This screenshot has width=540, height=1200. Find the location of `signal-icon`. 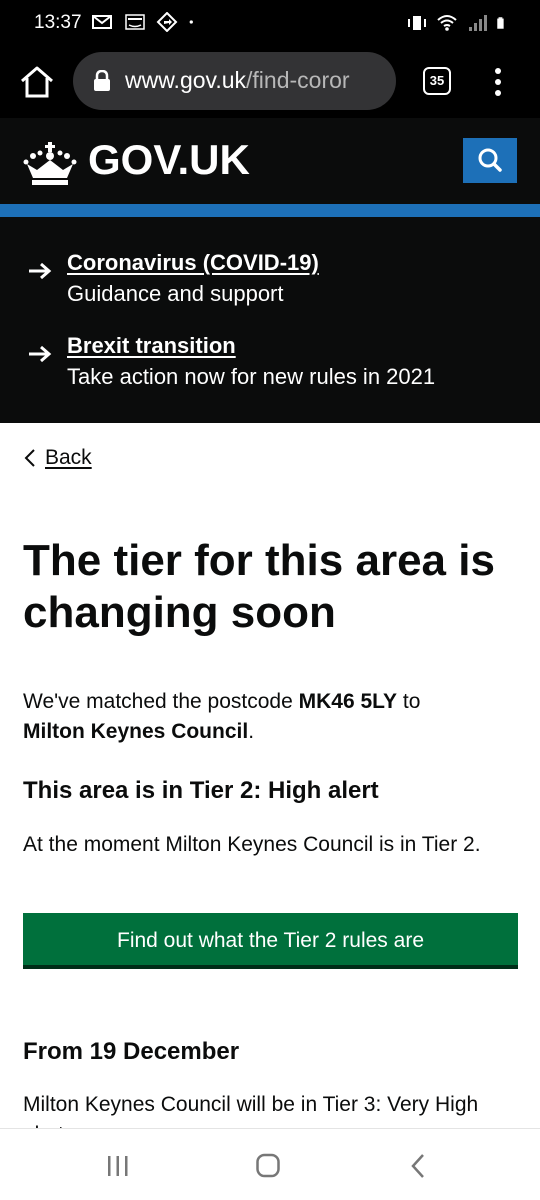

signal-icon is located at coordinates (478, 23).